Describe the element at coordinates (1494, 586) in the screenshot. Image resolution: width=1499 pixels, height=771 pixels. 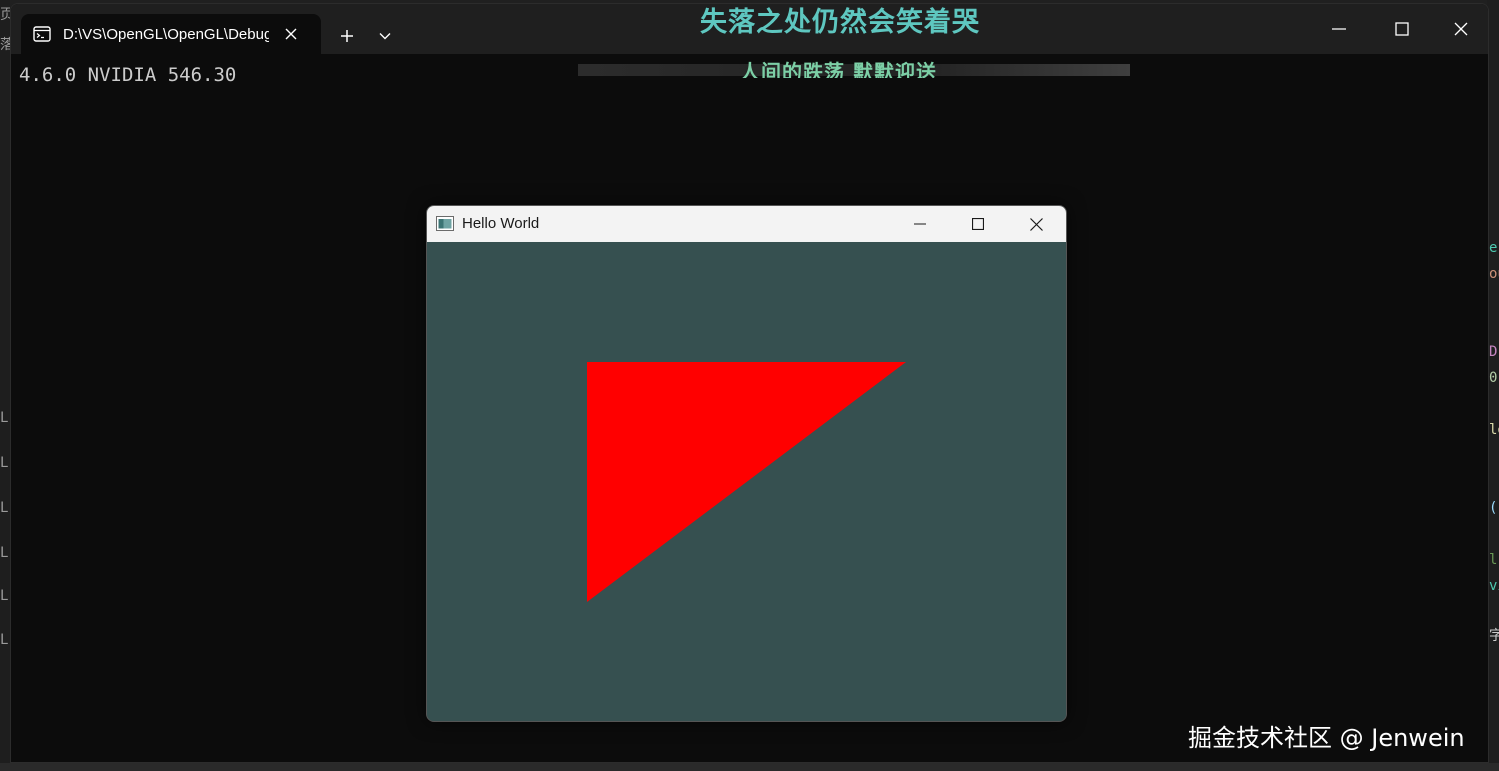
I see `background-code-fragment: vi` at that location.